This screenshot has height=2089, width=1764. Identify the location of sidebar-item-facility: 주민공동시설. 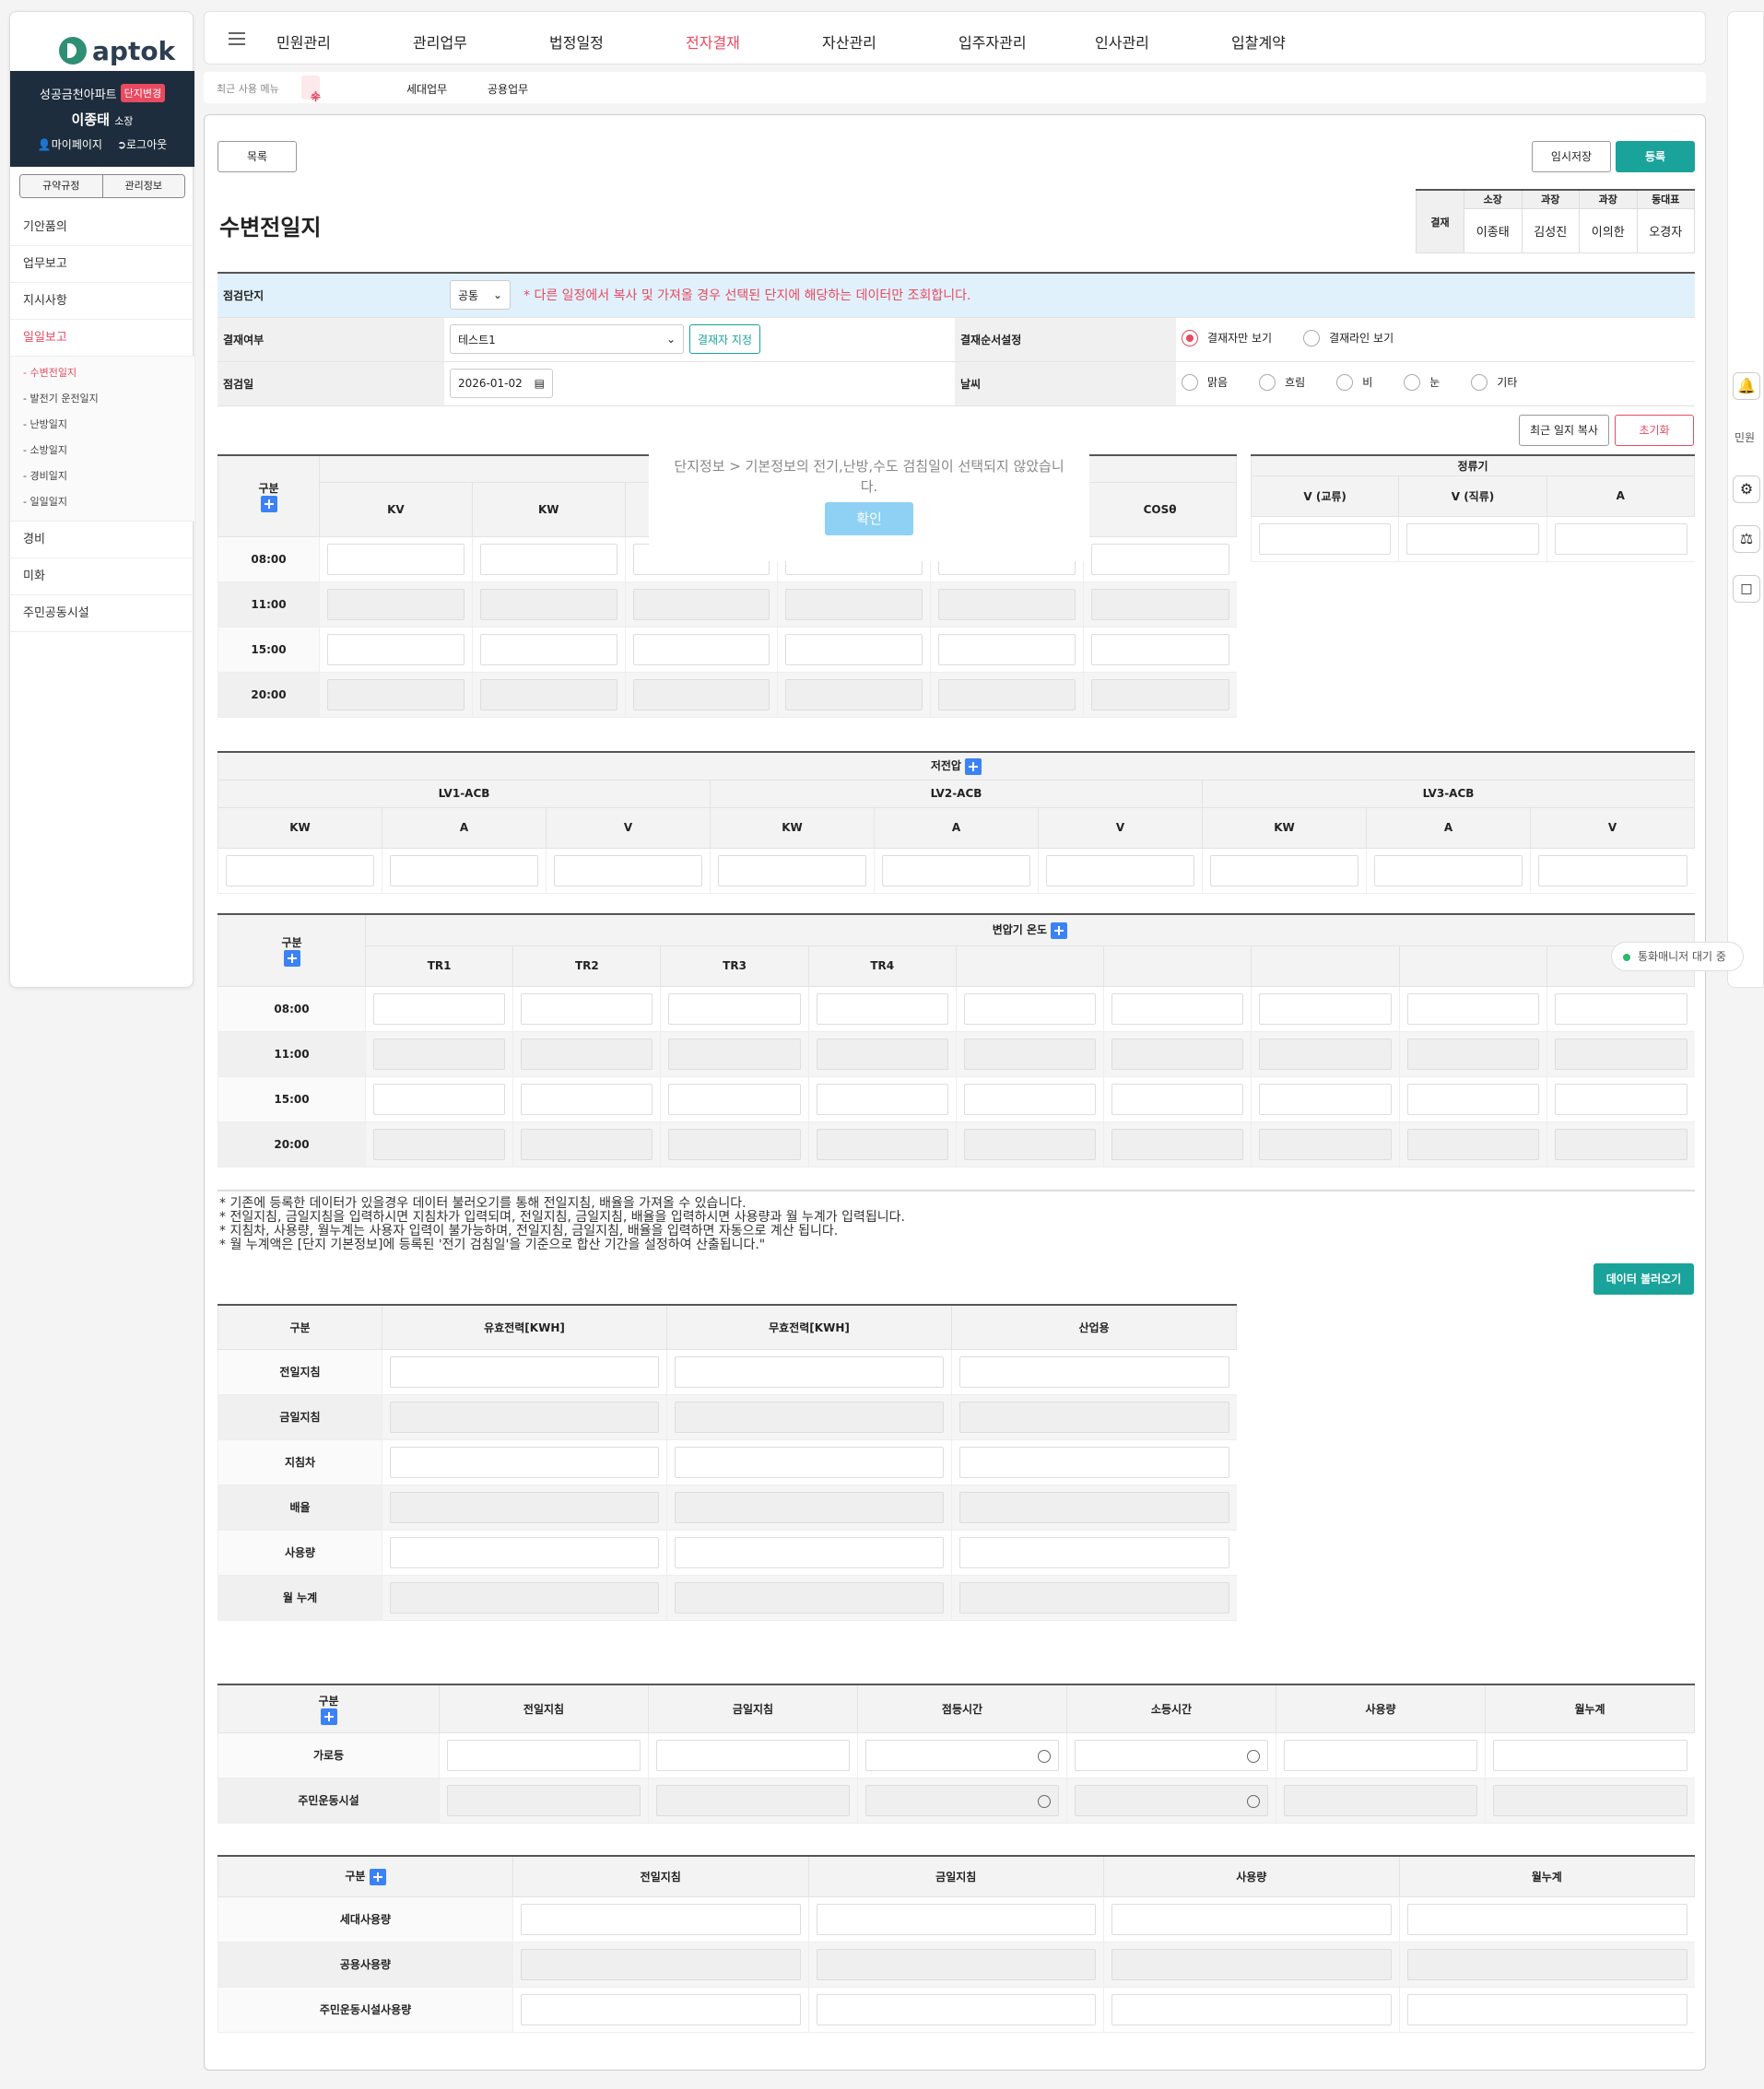
(102, 613).